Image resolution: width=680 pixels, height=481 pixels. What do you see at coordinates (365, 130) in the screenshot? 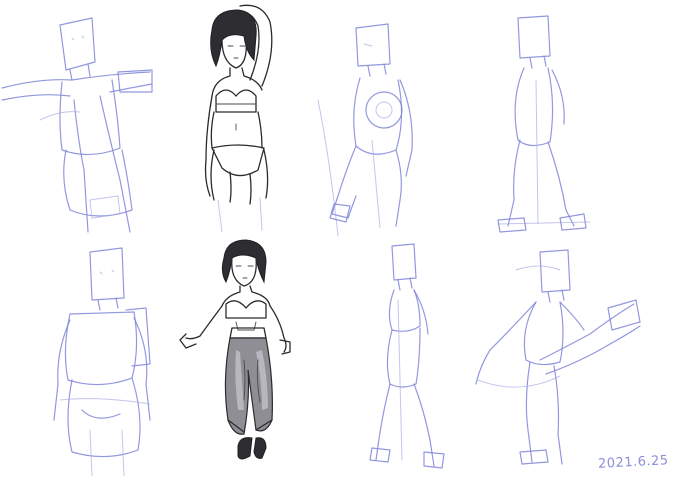
I see `gesture-sketch-turning` at bounding box center [365, 130].